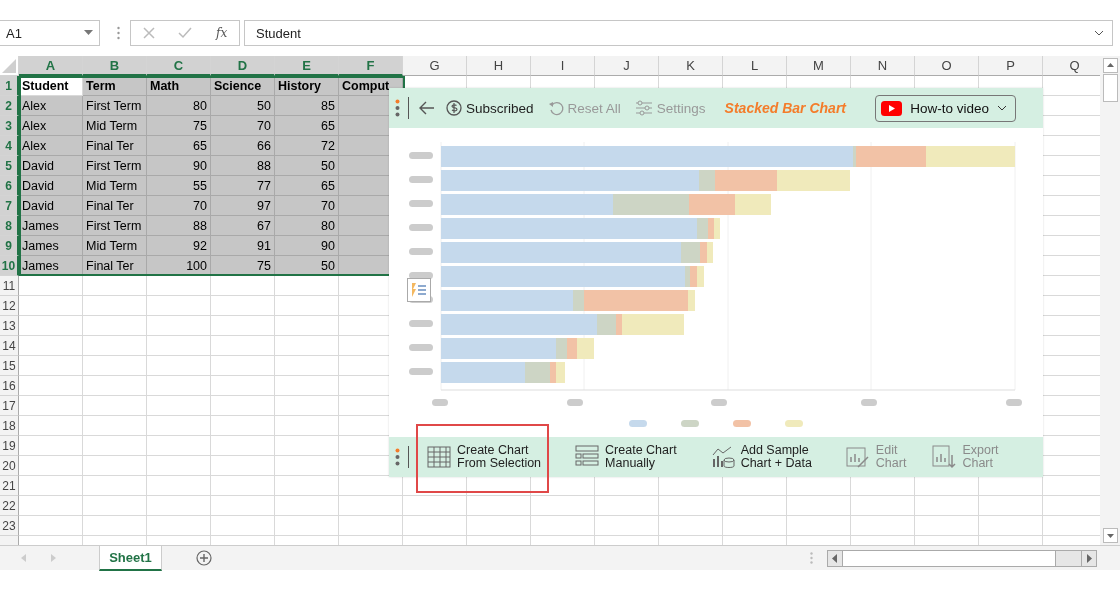 This screenshot has height=589, width=1120. Describe the element at coordinates (118, 33) in the screenshot. I see `more-icon` at that location.